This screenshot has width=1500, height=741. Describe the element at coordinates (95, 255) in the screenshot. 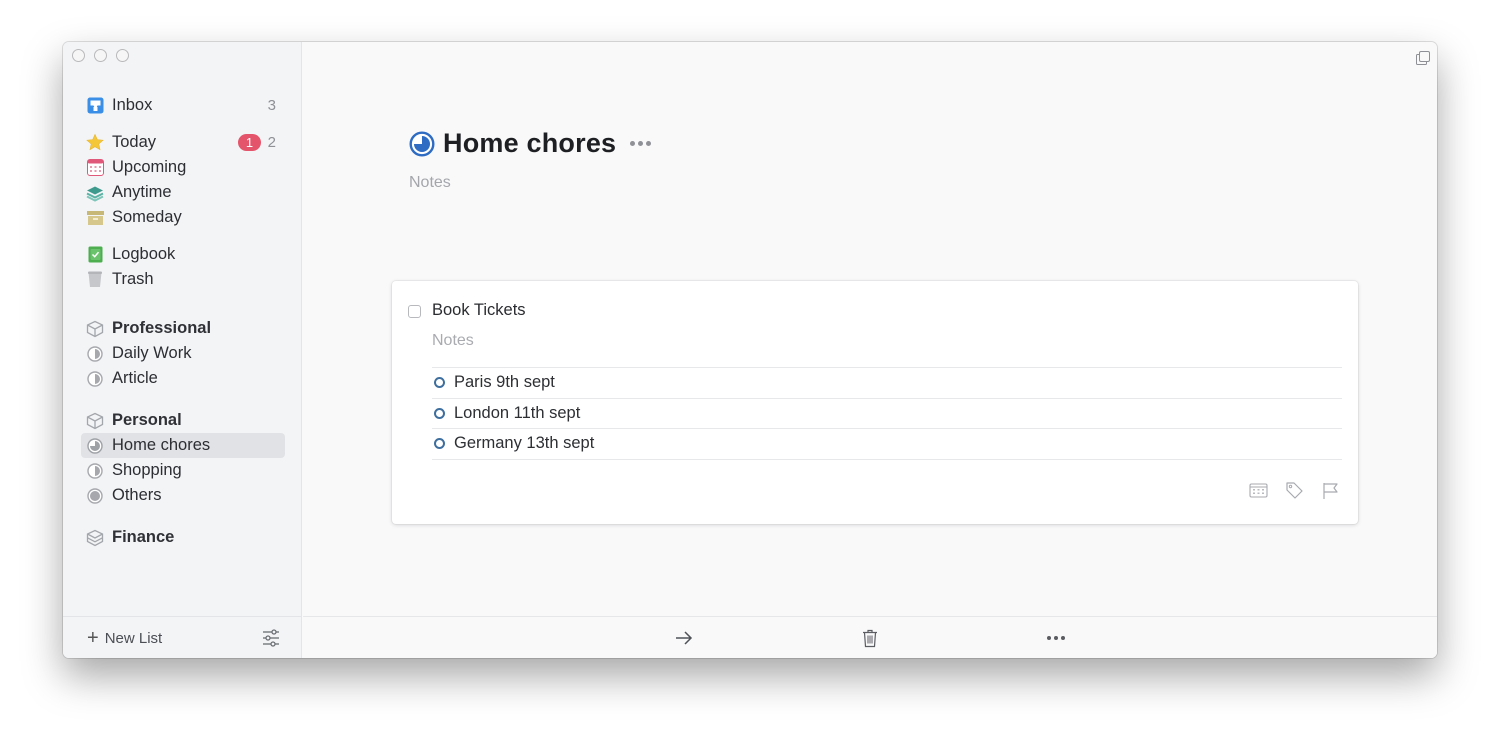

I see `logbook-check-icon` at that location.